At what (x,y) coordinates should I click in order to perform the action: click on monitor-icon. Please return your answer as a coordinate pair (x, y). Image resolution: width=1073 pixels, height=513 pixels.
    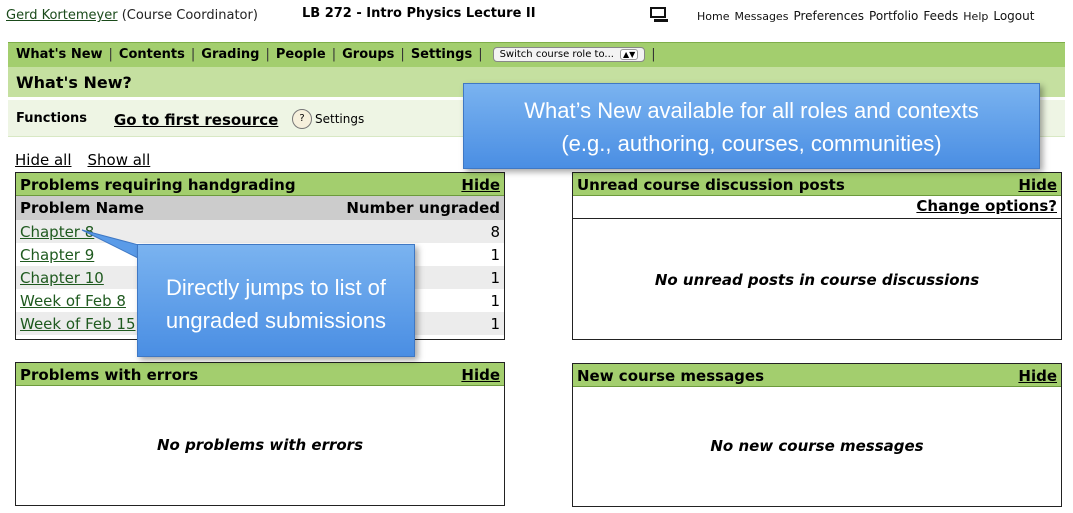
    Looking at the image, I should click on (659, 15).